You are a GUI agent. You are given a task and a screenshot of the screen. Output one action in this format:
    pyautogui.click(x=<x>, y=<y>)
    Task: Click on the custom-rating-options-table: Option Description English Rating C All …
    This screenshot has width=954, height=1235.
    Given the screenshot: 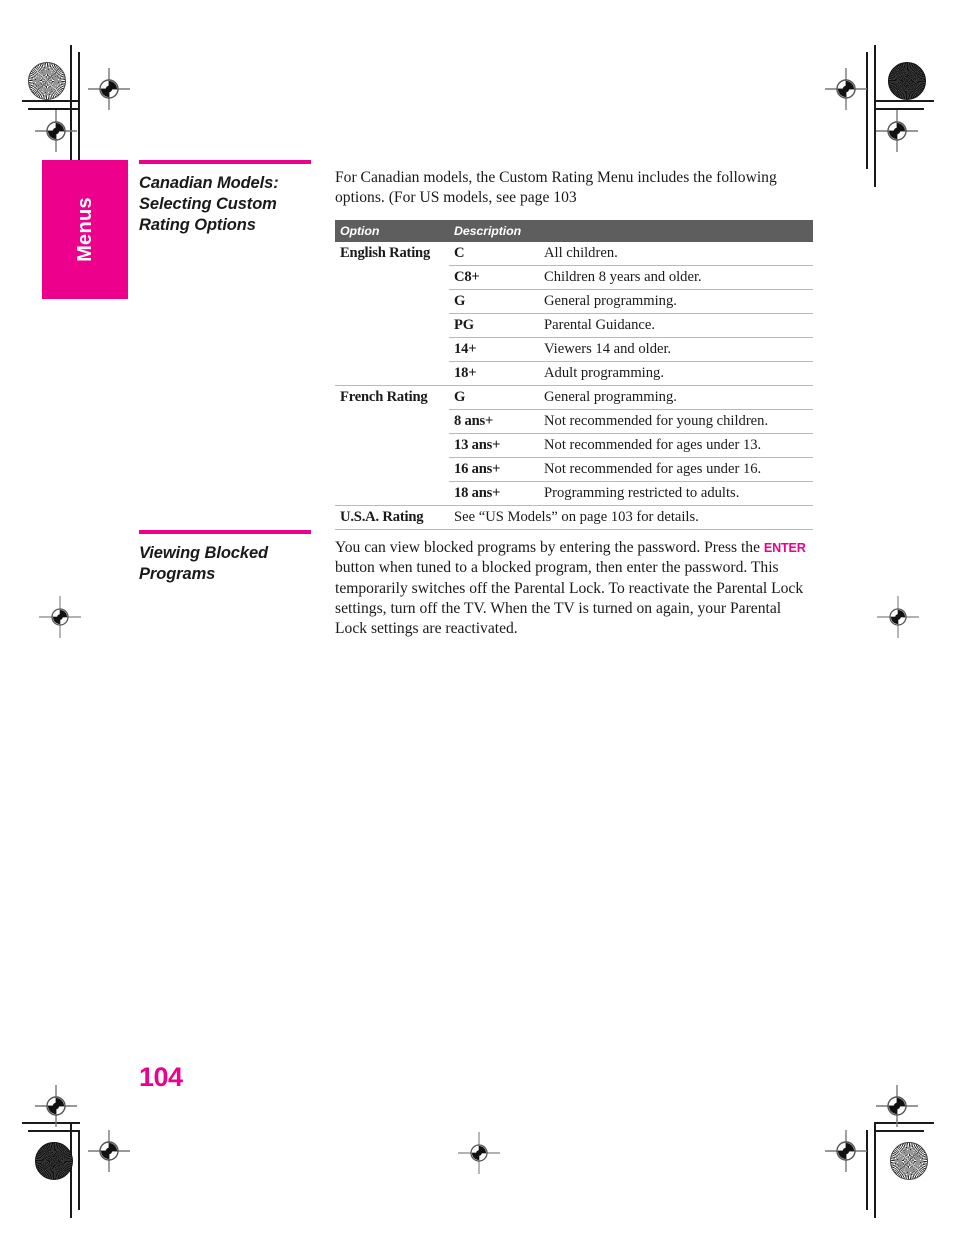 What is the action you would take?
    pyautogui.click(x=574, y=374)
    